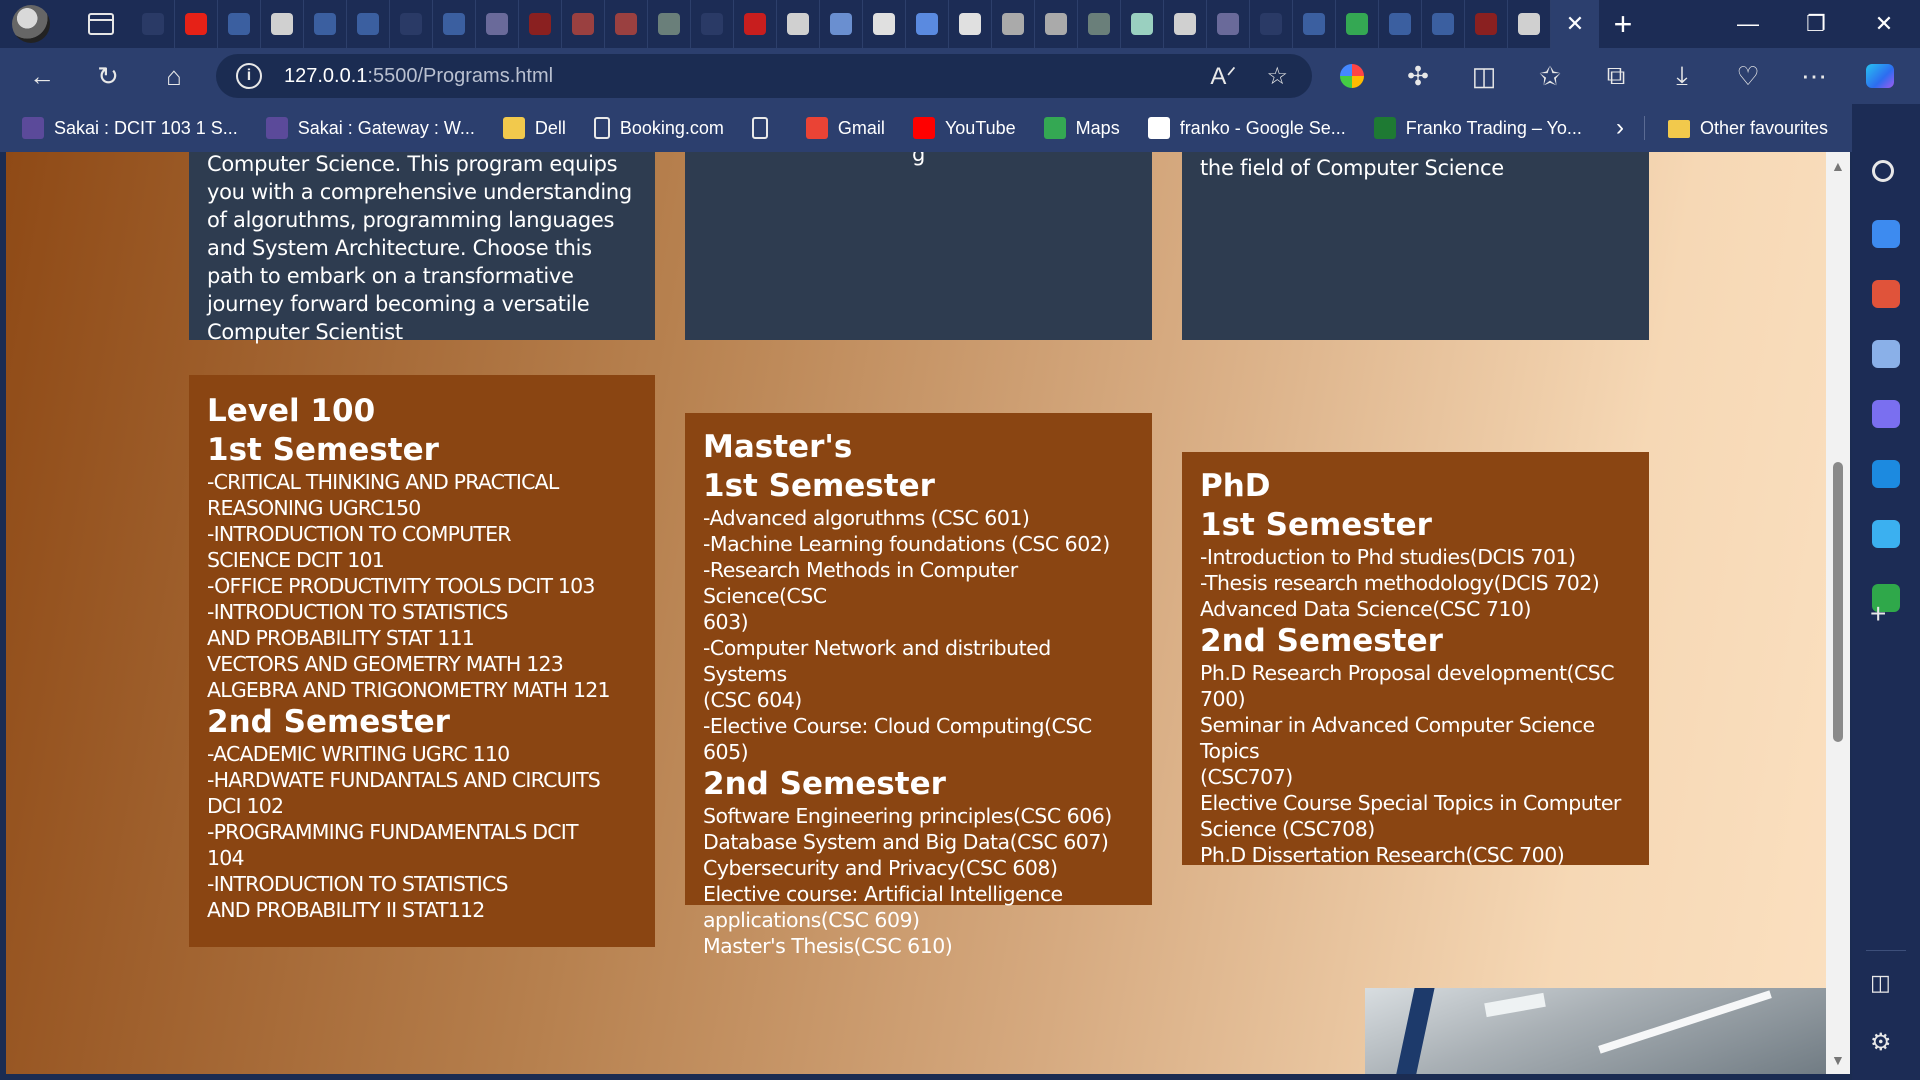  What do you see at coordinates (174, 76) in the screenshot?
I see `home-icon: ⌂` at bounding box center [174, 76].